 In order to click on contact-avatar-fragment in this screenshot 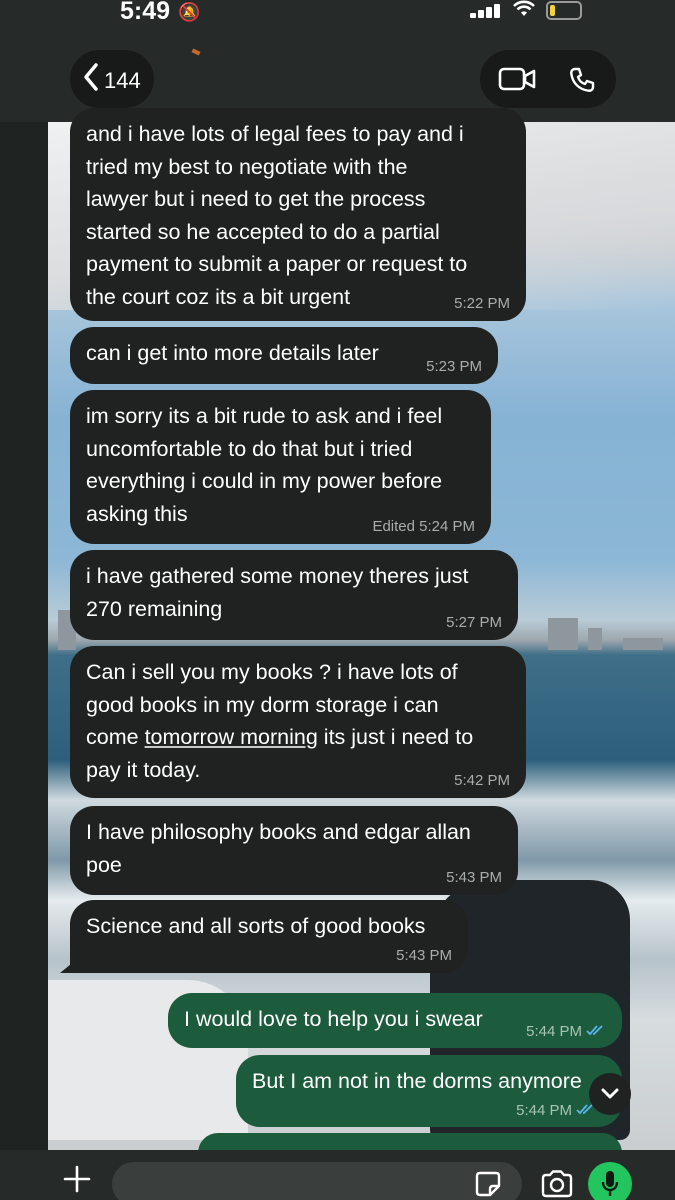, I will do `click(196, 52)`.